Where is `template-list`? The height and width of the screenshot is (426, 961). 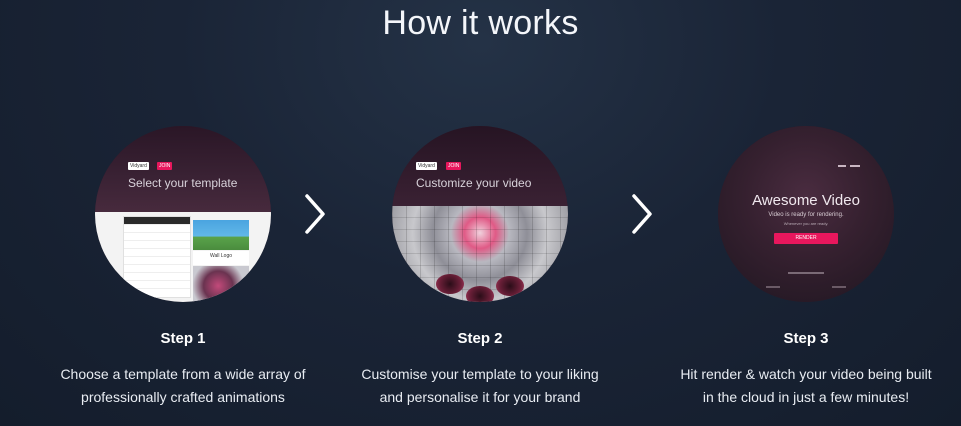 template-list is located at coordinates (157, 257).